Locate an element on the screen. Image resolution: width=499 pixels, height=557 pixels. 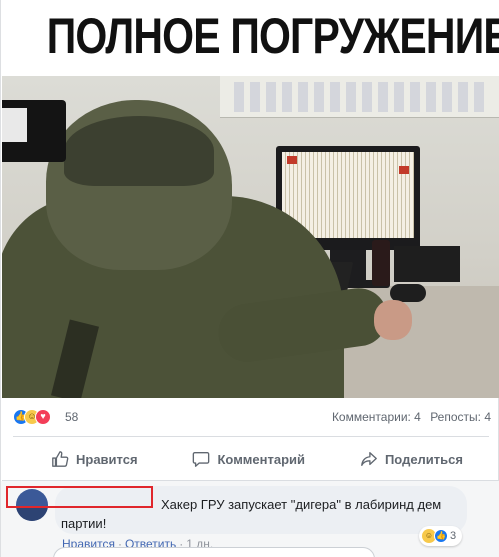
shares-count-link: Репосты: 4 is located at coordinates (460, 417).